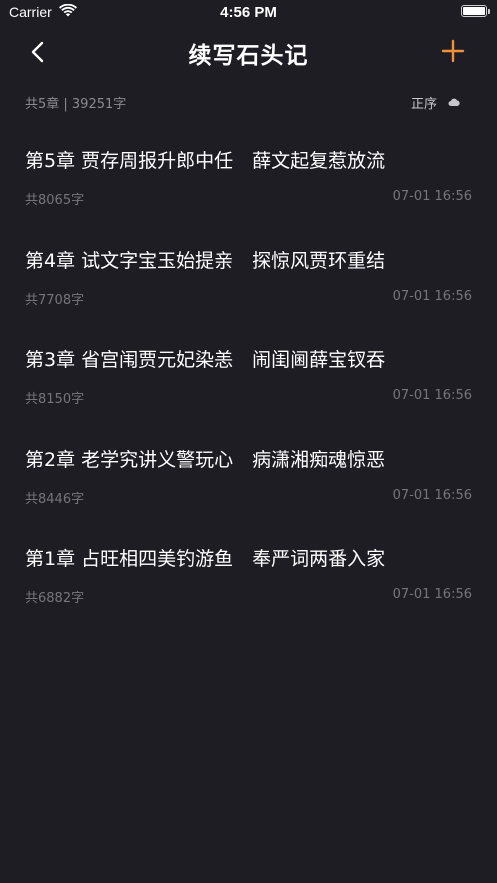 The width and height of the screenshot is (497, 883). What do you see at coordinates (55, 499) in the screenshot?
I see `chapter-word-count: 共8446字` at bounding box center [55, 499].